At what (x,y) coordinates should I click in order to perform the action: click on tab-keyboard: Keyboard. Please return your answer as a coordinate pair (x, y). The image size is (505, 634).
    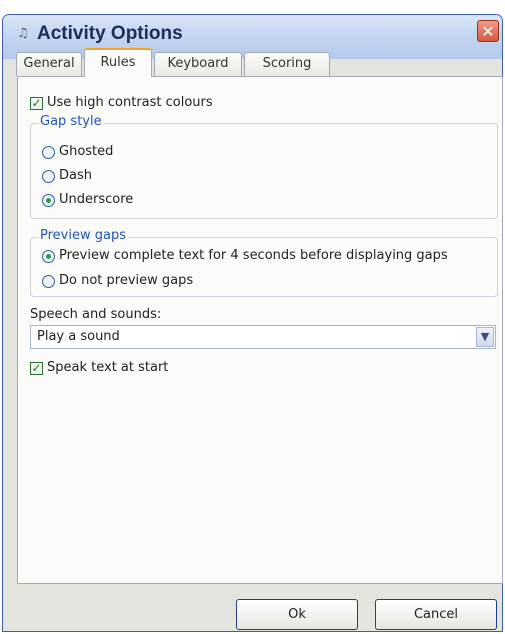
    Looking at the image, I should click on (198, 64).